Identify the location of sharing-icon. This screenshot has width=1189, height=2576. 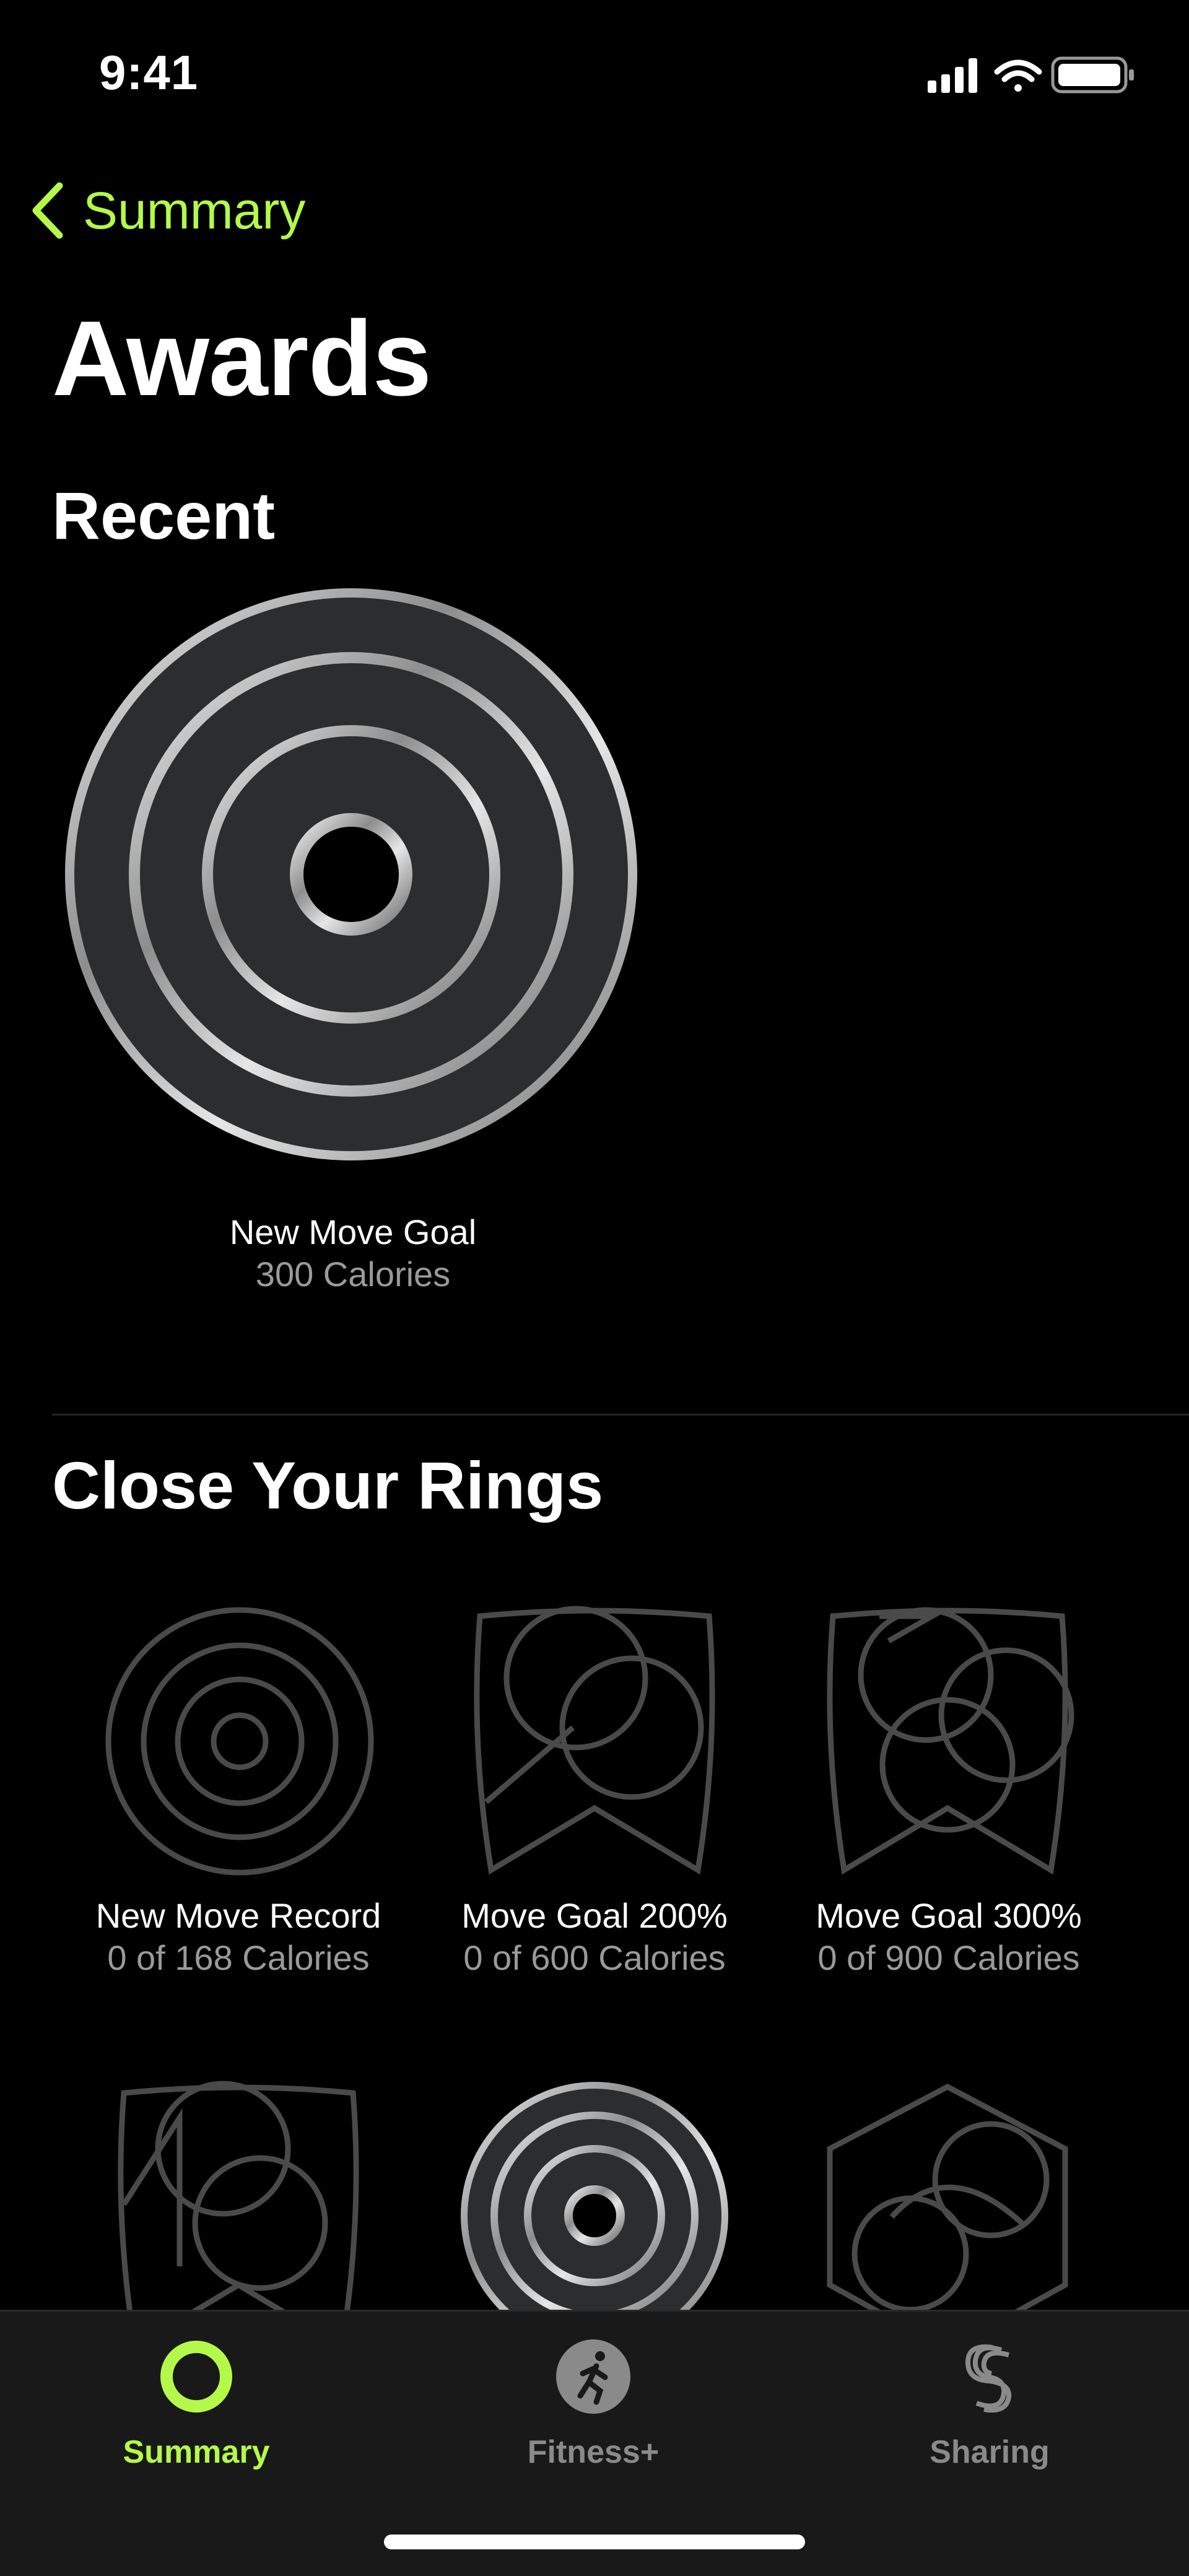
(988, 2378).